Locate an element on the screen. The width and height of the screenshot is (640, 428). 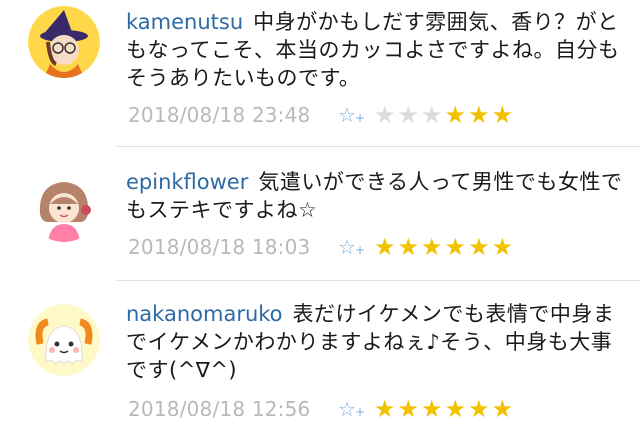
comment-date: 2018/08/18 12:56 is located at coordinates (219, 409).